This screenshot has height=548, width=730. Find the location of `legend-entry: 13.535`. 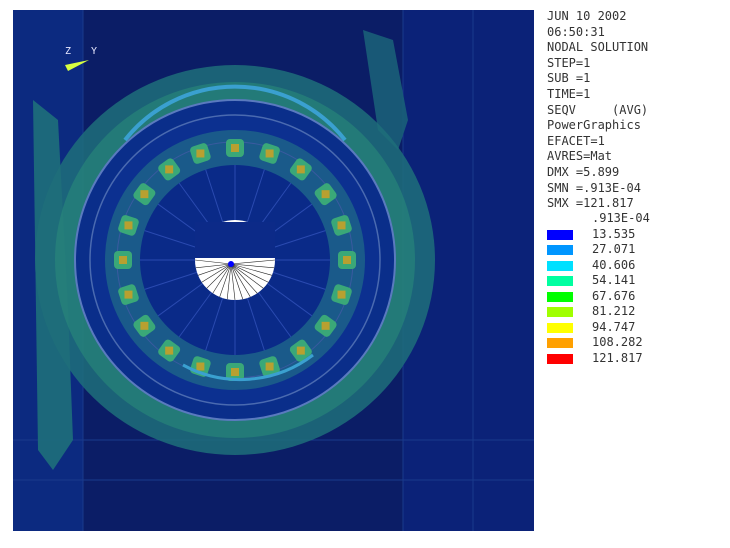

legend-entry: 13.535 is located at coordinates (637, 235).